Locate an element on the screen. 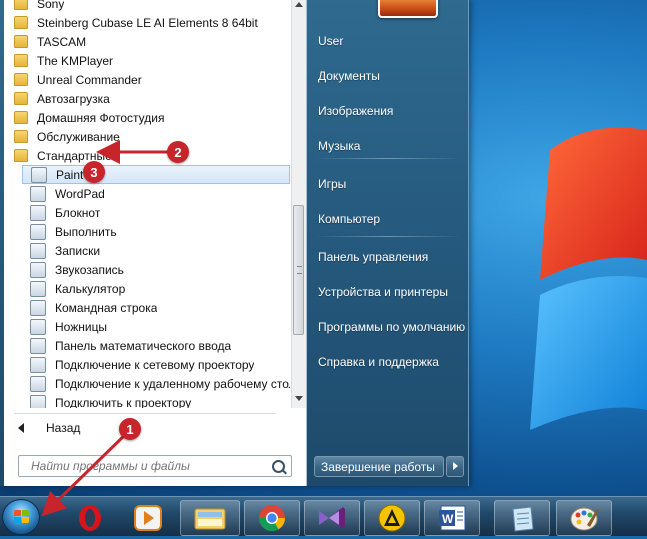  start-button is located at coordinates (21, 517).